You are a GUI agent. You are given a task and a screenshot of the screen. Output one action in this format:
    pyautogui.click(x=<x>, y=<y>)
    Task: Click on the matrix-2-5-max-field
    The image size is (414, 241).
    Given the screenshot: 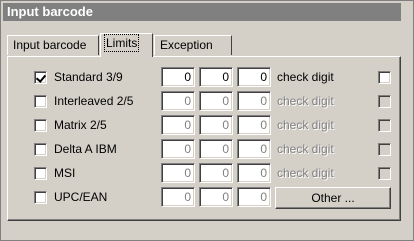 What is the action you would take?
    pyautogui.click(x=216, y=125)
    